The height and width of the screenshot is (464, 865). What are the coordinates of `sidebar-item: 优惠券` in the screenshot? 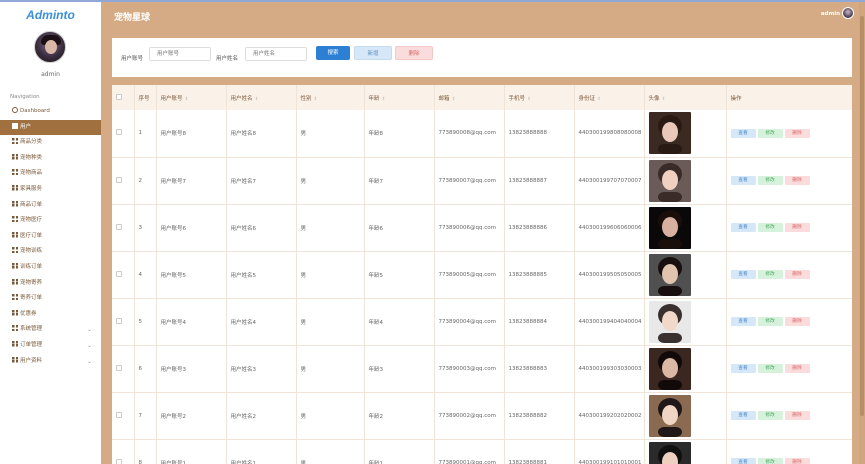 It's located at (50, 315).